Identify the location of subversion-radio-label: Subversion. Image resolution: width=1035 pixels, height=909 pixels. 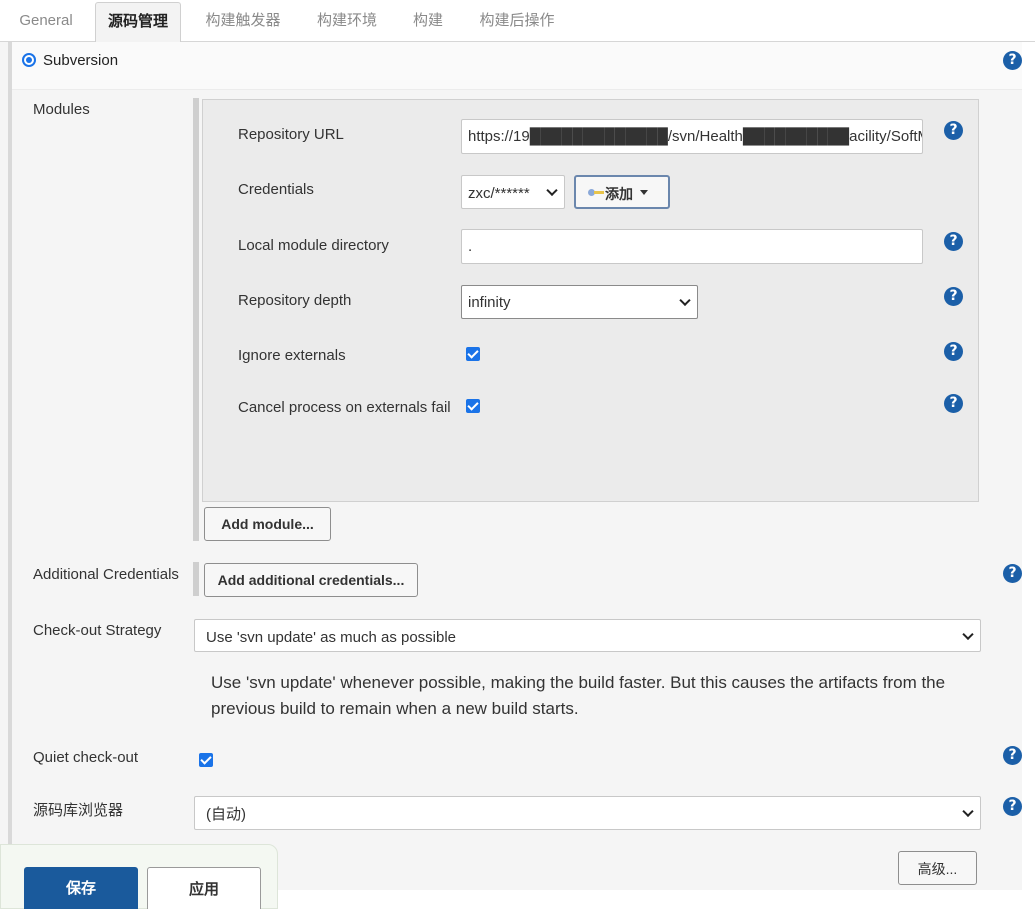
(80, 60).